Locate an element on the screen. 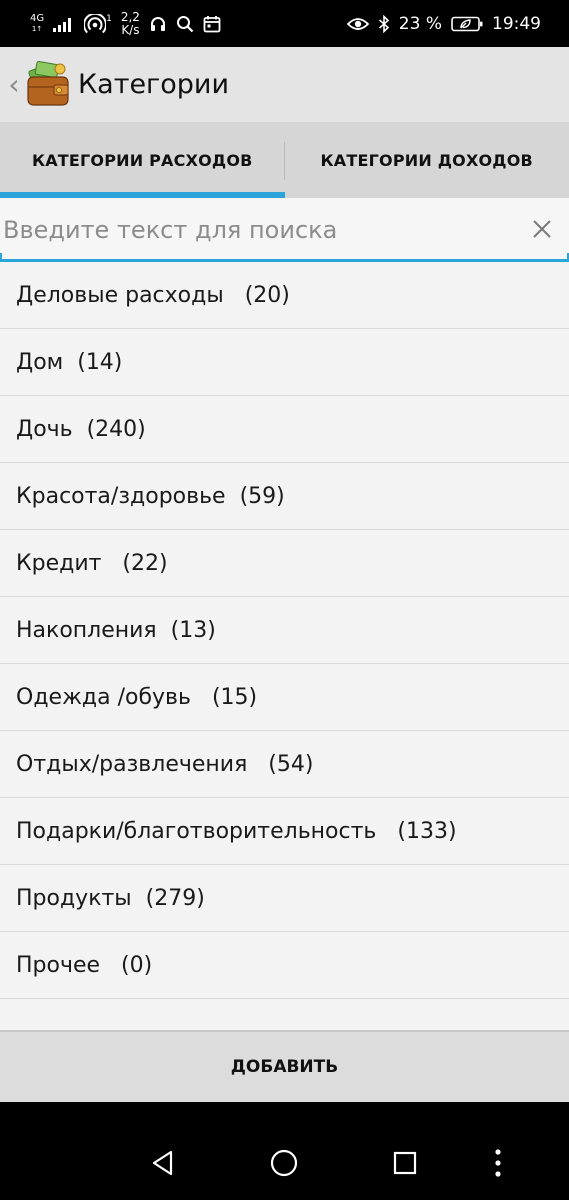 Image resolution: width=569 pixels, height=1200 pixels. status-left: 4G 1↑ 1 2,2 K/s is located at coordinates (125, 23).